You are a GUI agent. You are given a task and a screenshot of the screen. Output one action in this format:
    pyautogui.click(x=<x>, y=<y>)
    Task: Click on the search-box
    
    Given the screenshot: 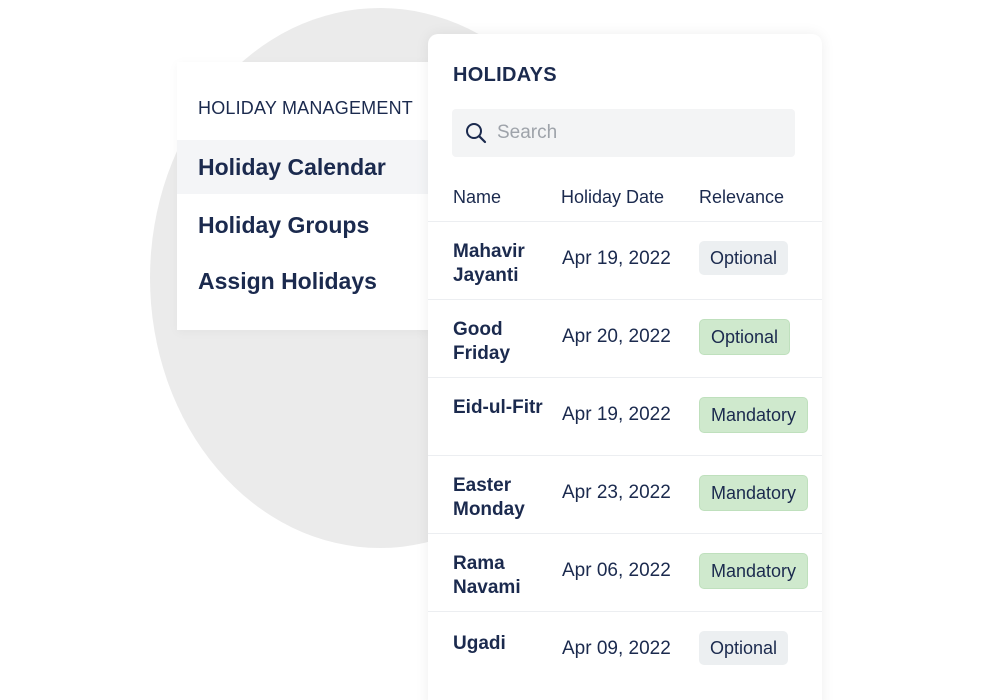 What is the action you would take?
    pyautogui.click(x=623, y=133)
    